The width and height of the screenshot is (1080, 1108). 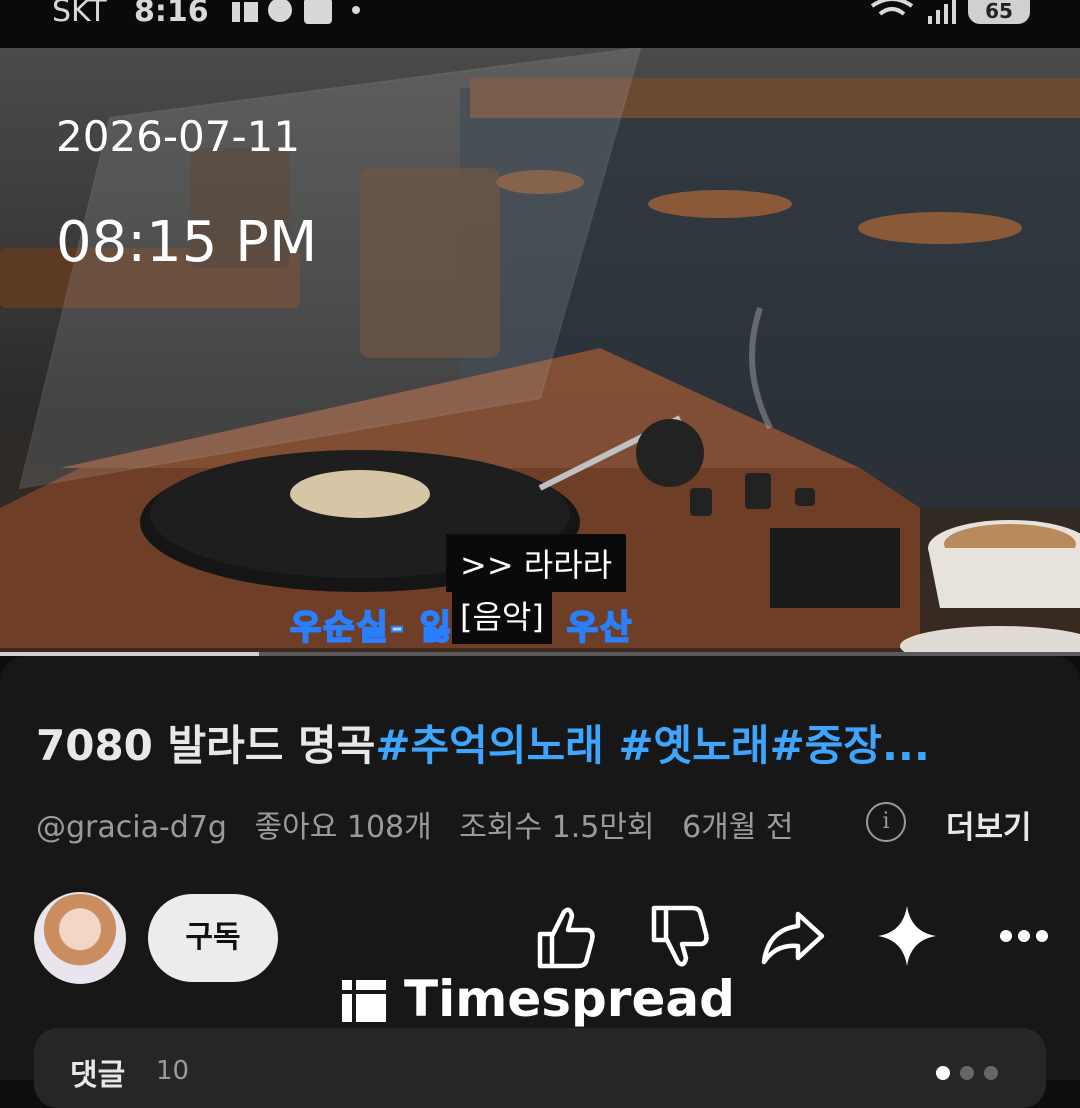 I want to click on upload-age: 6개월 전, so click(x=738, y=827).